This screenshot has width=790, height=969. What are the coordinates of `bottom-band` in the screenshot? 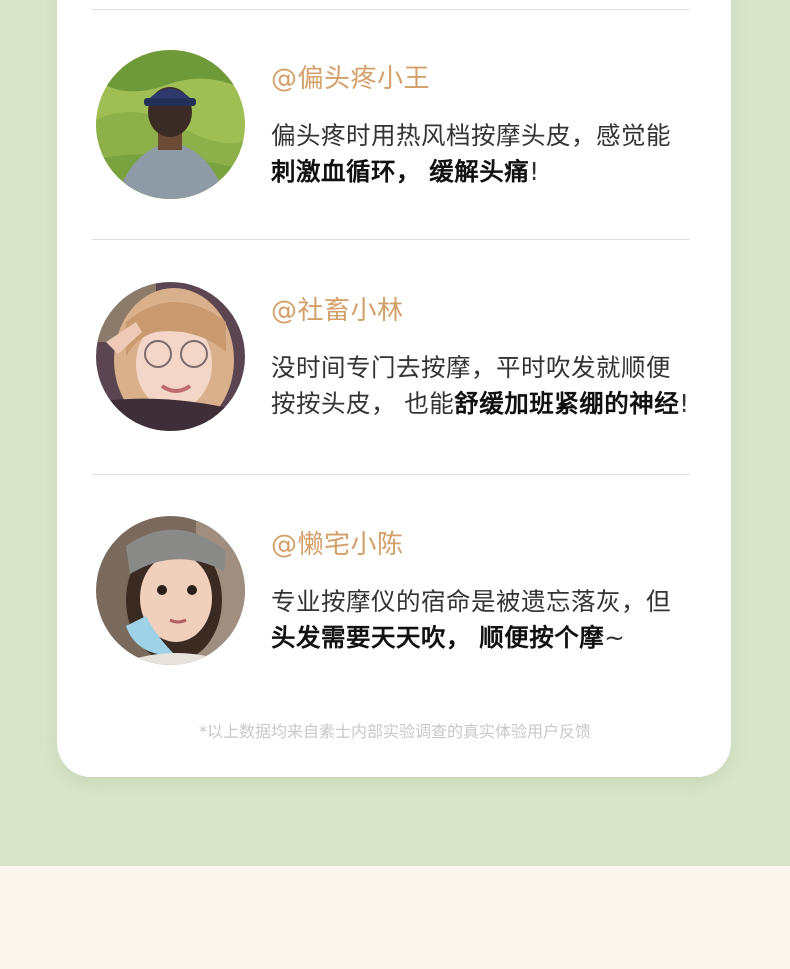 It's located at (395, 917).